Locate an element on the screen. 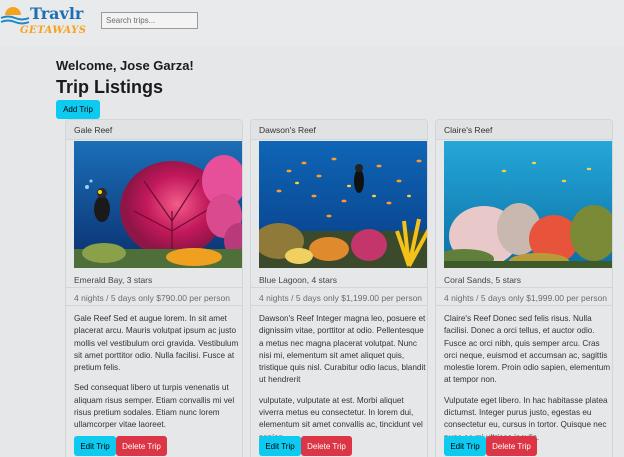 This screenshot has width=624, height=457. welcome-message: Welcome, Jose Garza! is located at coordinates (125, 65).